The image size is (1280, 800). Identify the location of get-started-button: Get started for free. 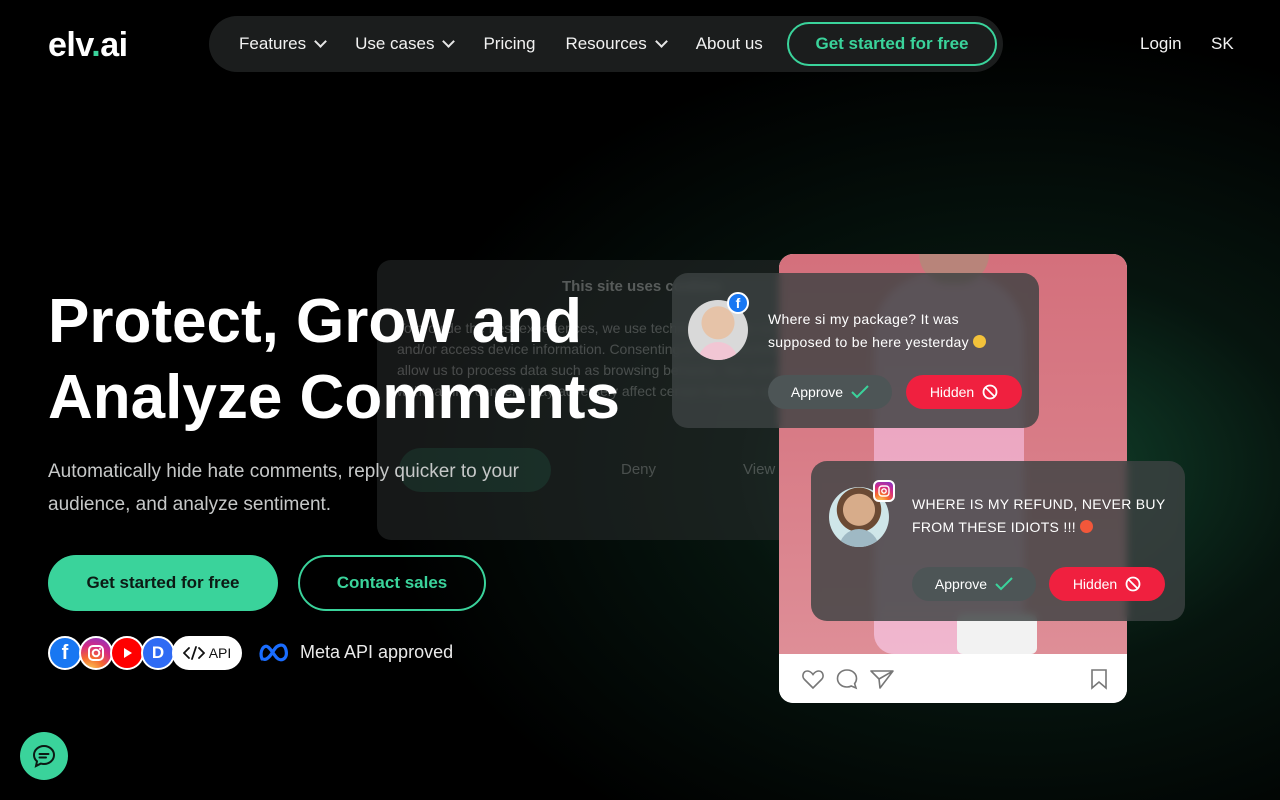
(163, 583).